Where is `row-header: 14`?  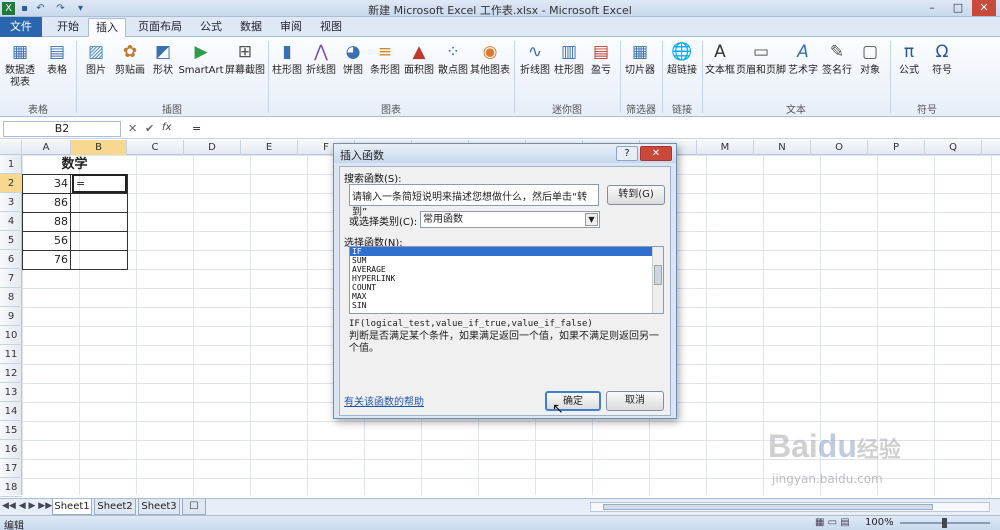 row-header: 14 is located at coordinates (11, 411).